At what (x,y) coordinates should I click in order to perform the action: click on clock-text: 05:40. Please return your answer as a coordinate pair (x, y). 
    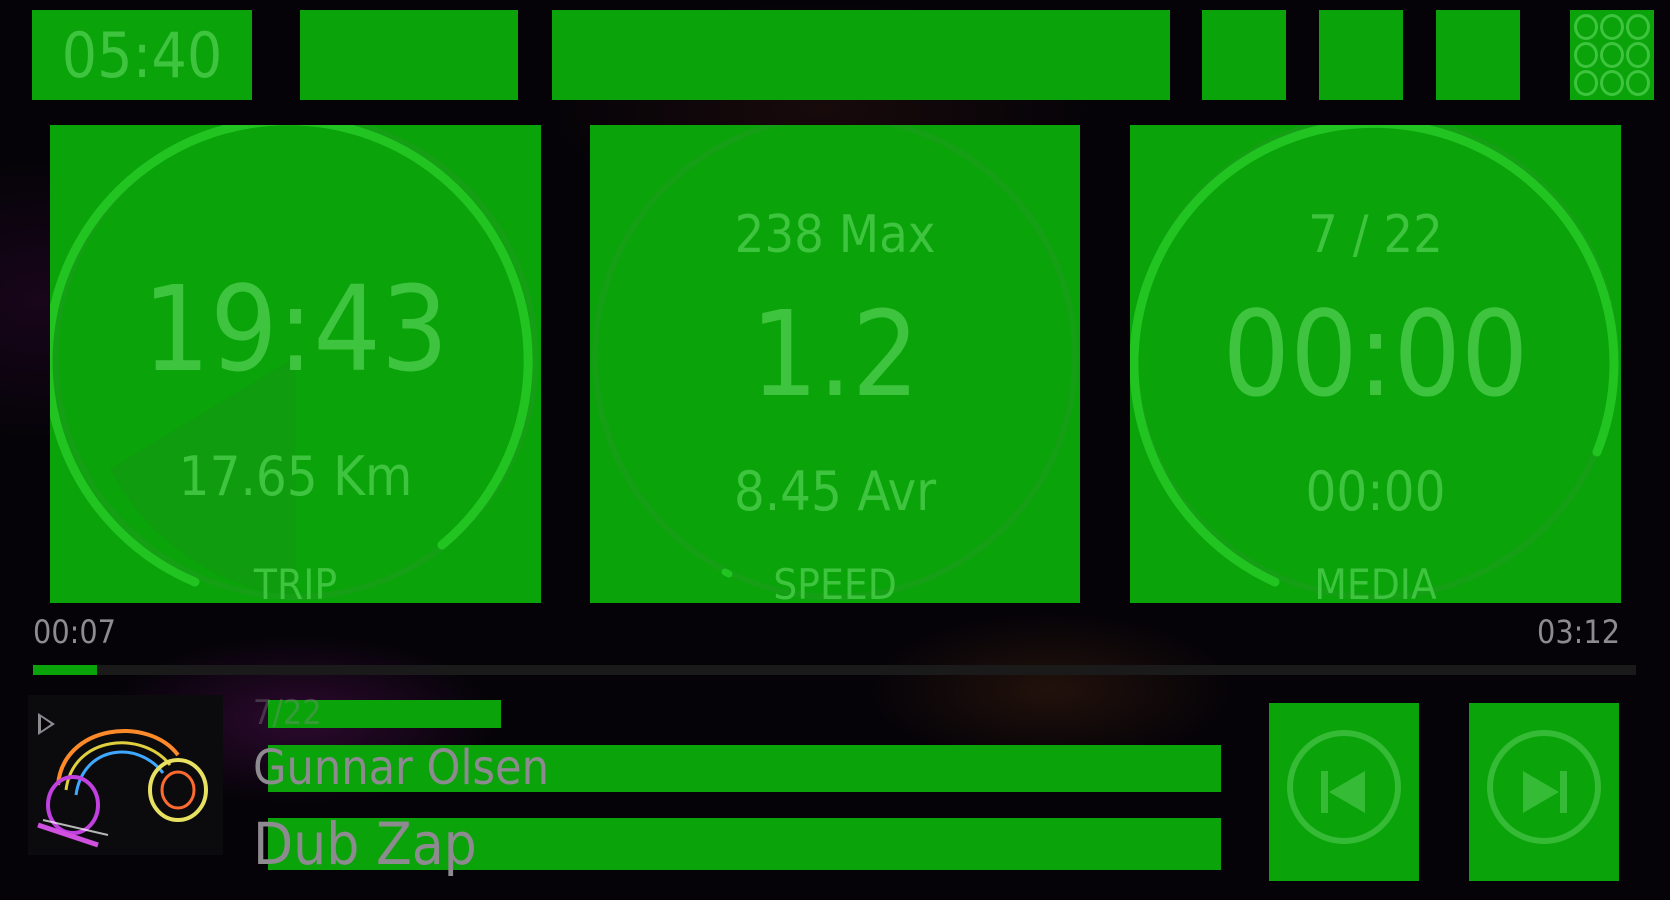
    Looking at the image, I should click on (142, 55).